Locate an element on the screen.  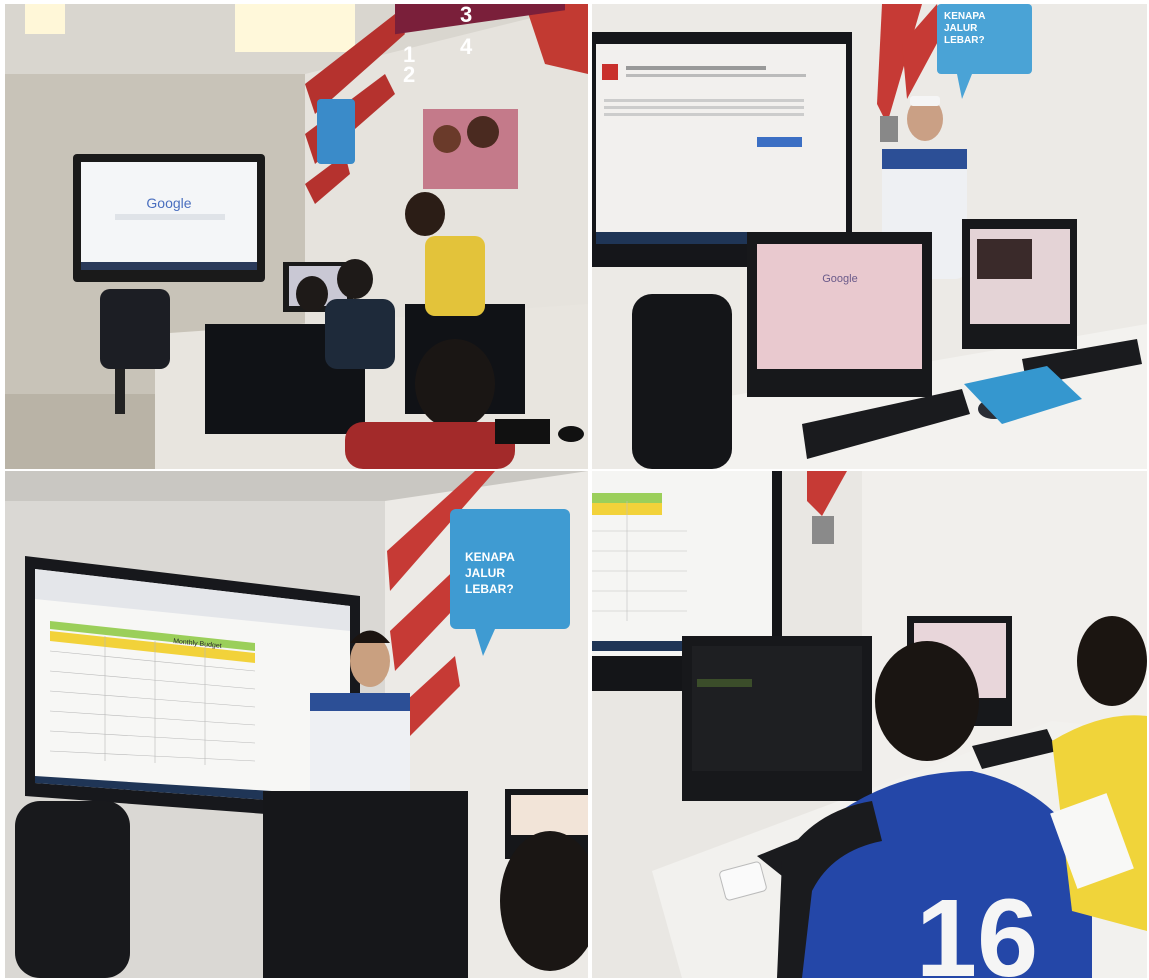
instructor-cap is located at coordinates (925, 101).